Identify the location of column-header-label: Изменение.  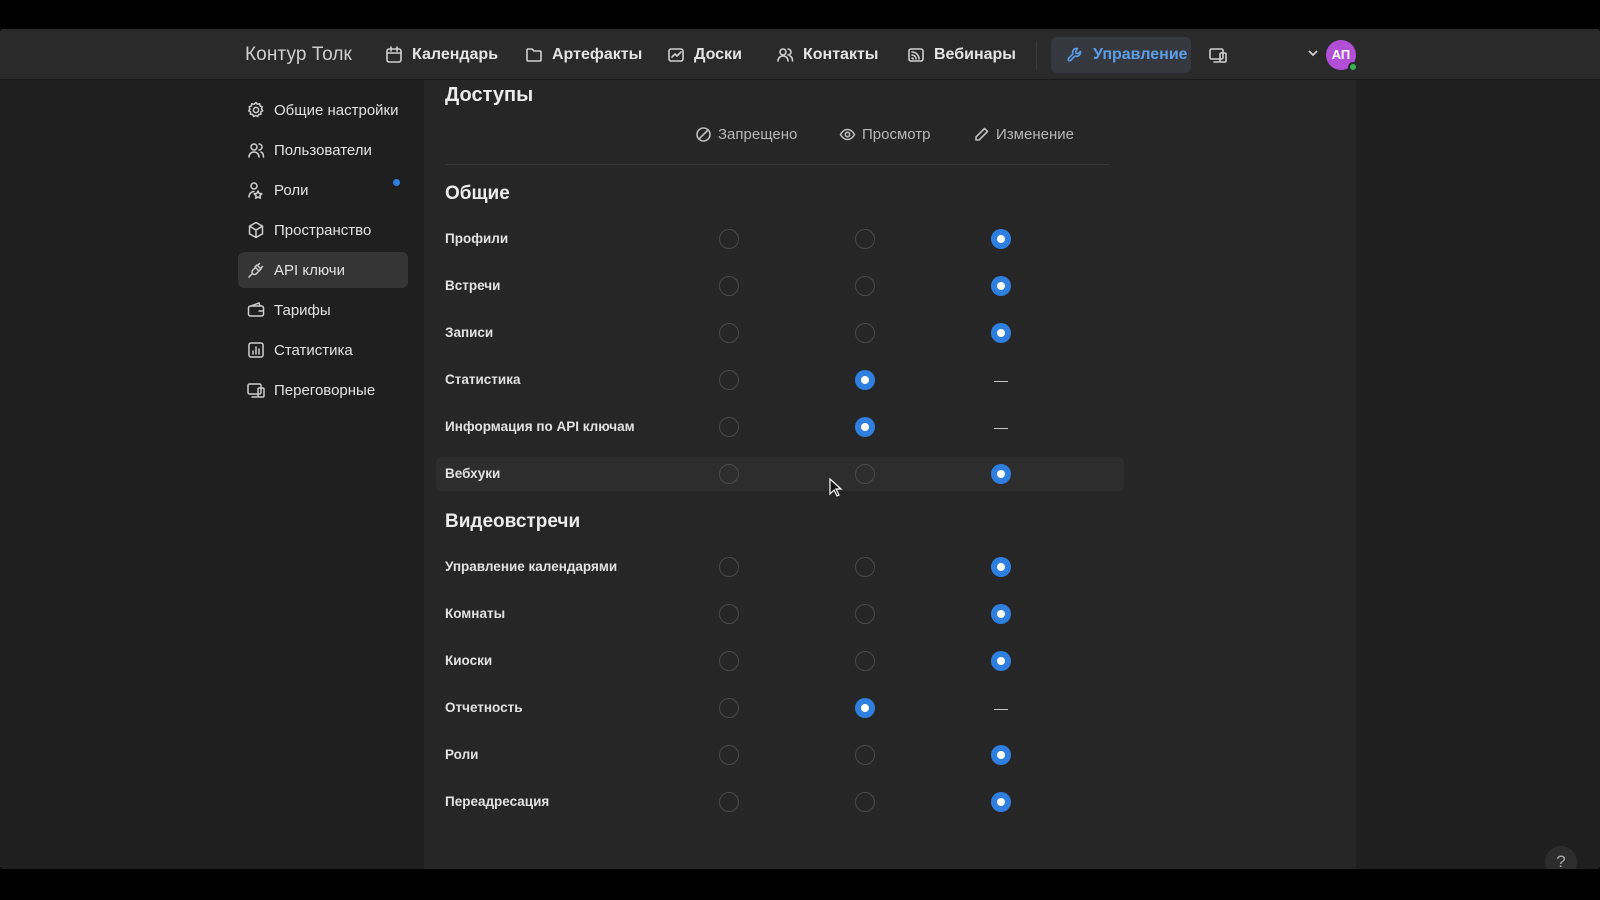
(1035, 134).